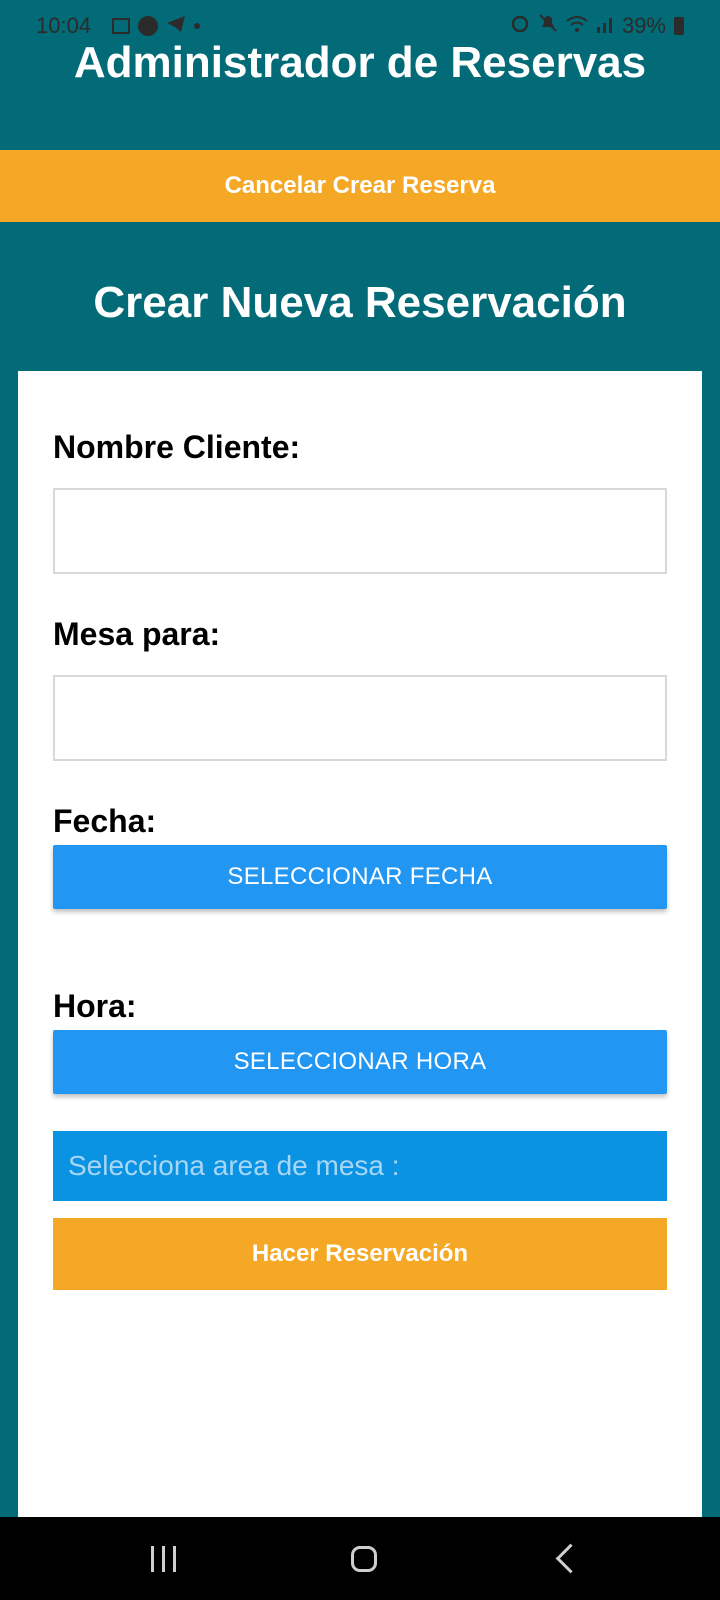 The image size is (720, 1600). I want to click on a-circle-icon, so click(148, 26).